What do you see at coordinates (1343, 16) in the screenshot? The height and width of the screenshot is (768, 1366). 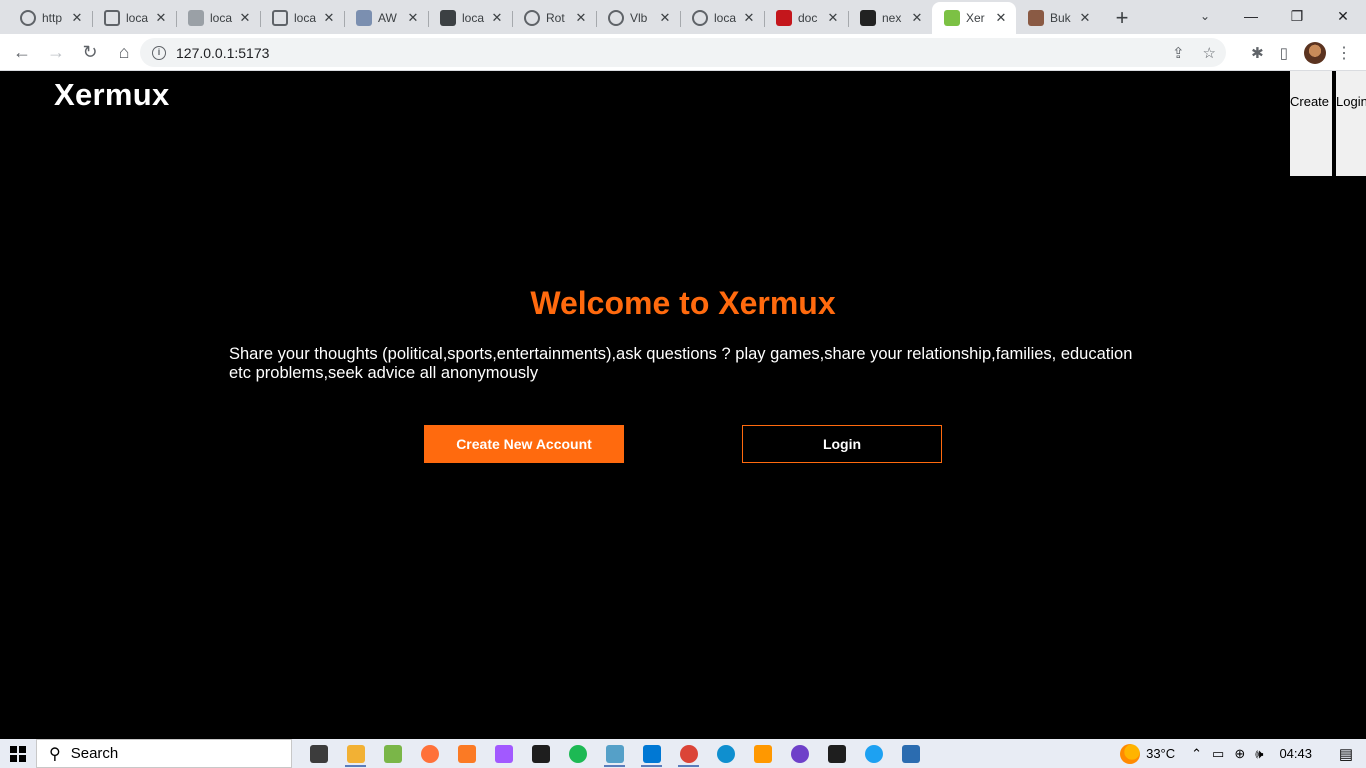 I see `close-window-button: ✕` at bounding box center [1343, 16].